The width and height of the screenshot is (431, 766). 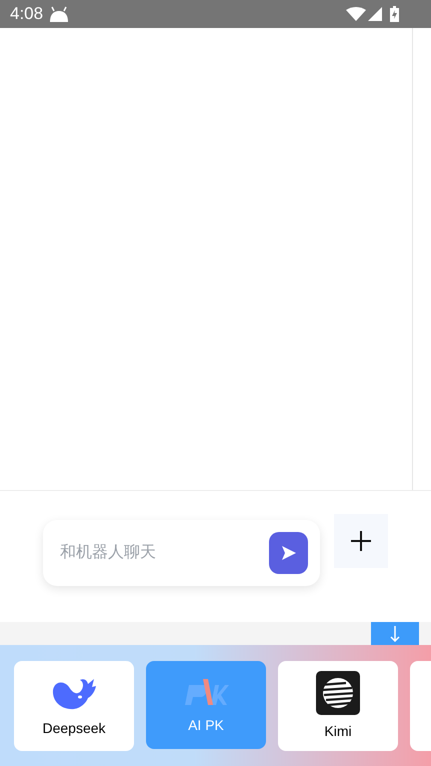 I want to click on down-arrow-icon, so click(x=395, y=634).